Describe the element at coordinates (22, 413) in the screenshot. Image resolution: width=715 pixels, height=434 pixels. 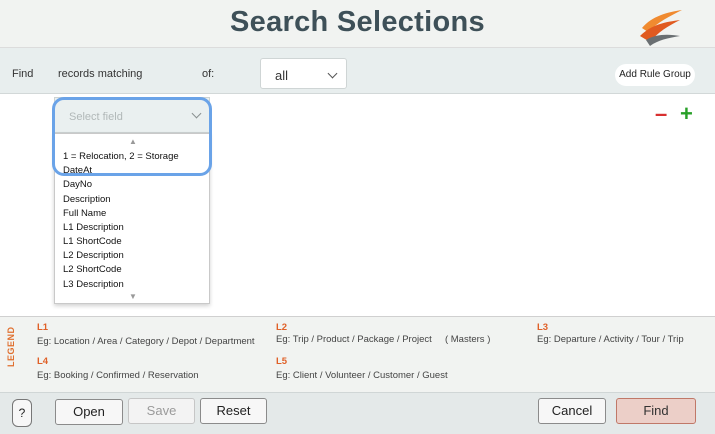
I see `help-button: ?` at that location.